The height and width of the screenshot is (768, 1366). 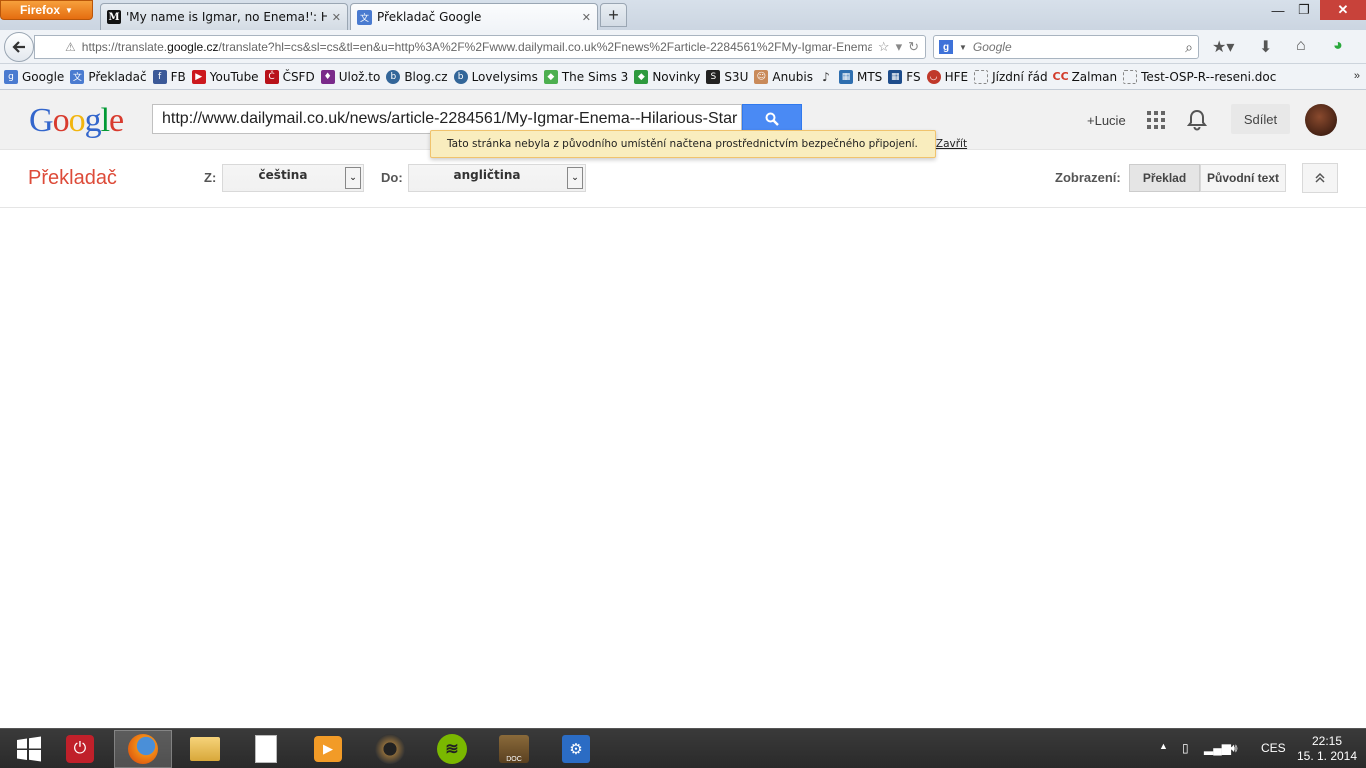 I want to click on from-language-select: čeština ⌄, so click(x=293, y=178).